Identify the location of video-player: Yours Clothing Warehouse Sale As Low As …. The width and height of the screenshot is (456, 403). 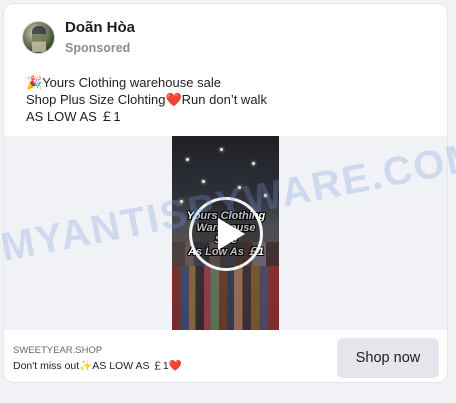
(225, 233).